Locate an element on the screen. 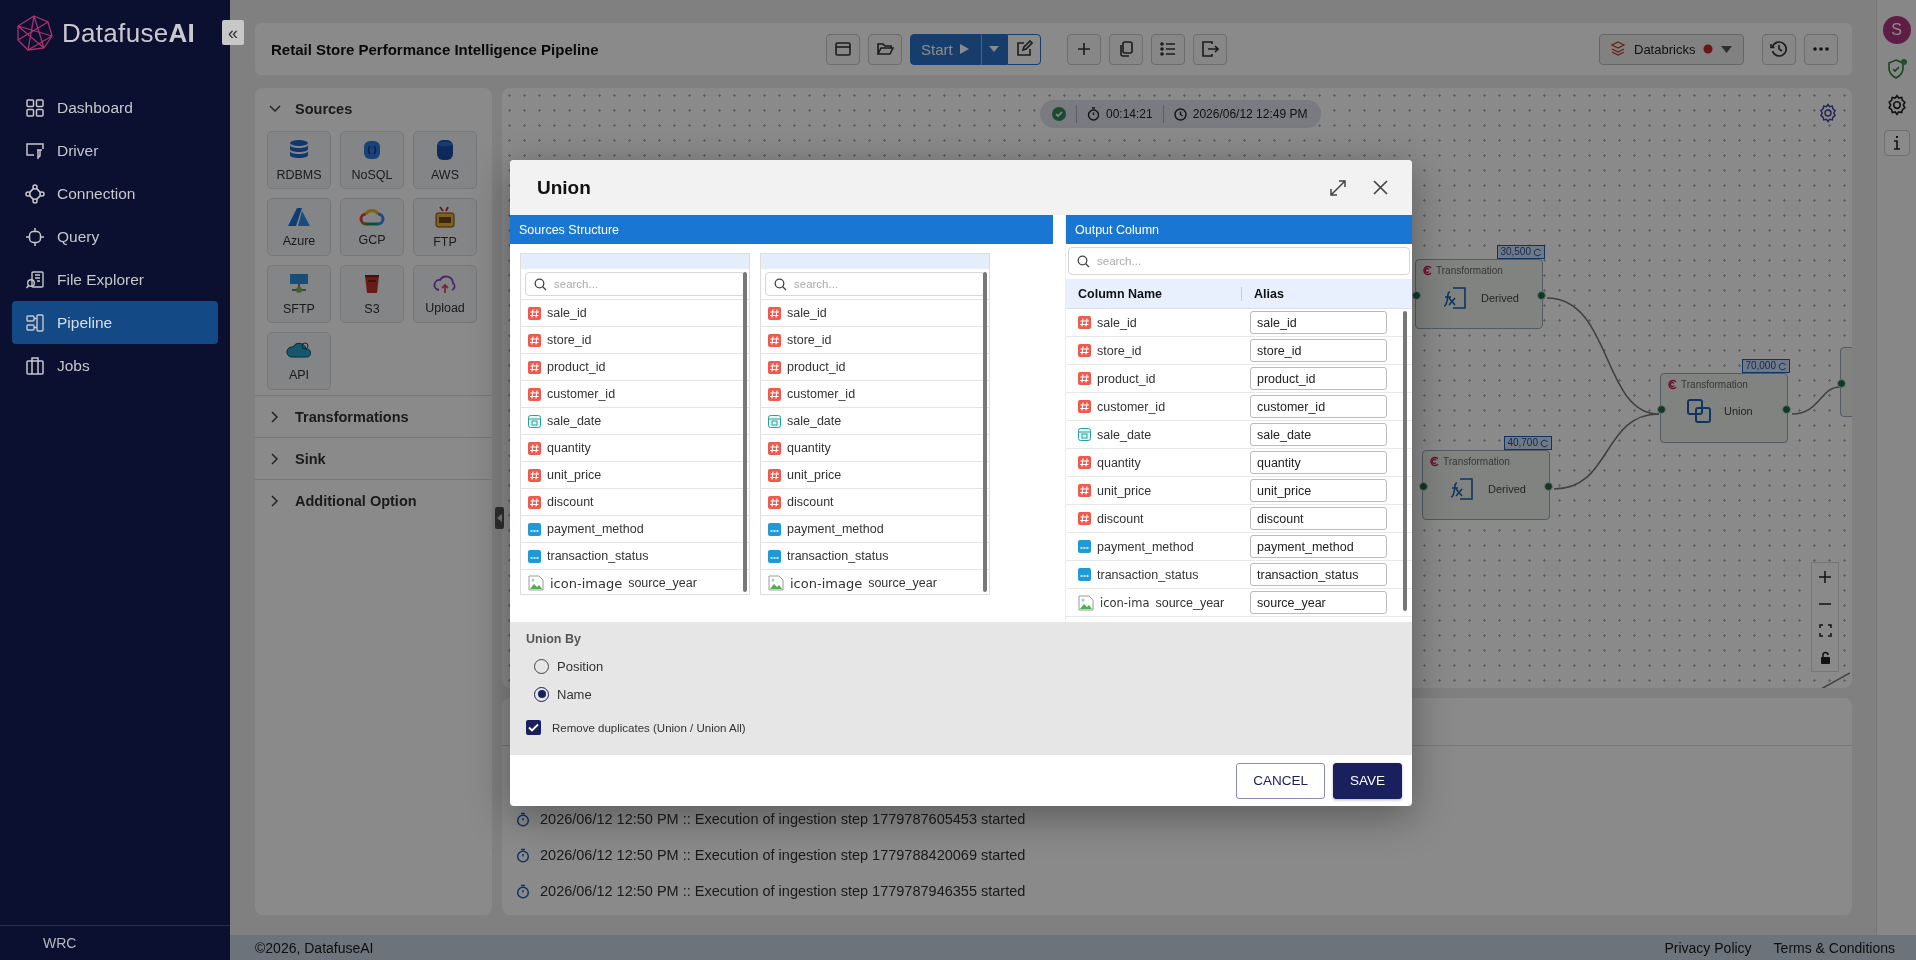  column-name: unit_price is located at coordinates (1124, 490).